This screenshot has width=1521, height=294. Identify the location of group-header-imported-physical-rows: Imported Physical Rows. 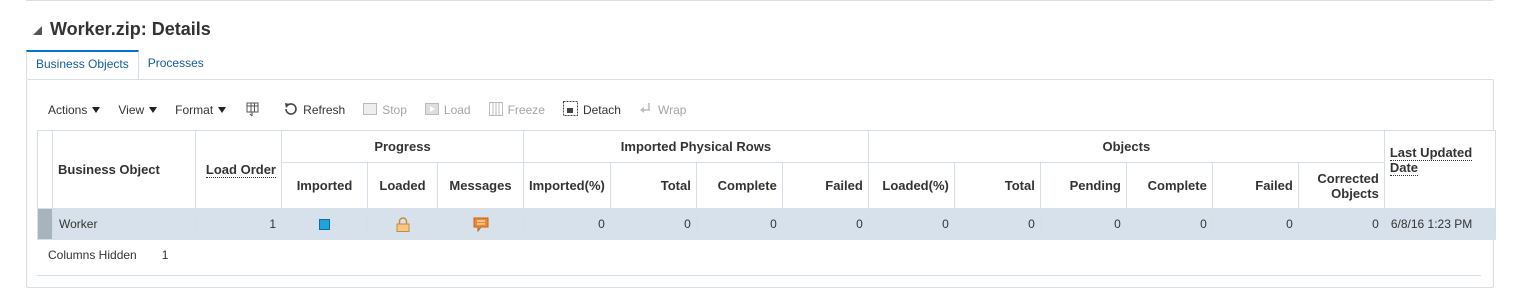
(696, 146).